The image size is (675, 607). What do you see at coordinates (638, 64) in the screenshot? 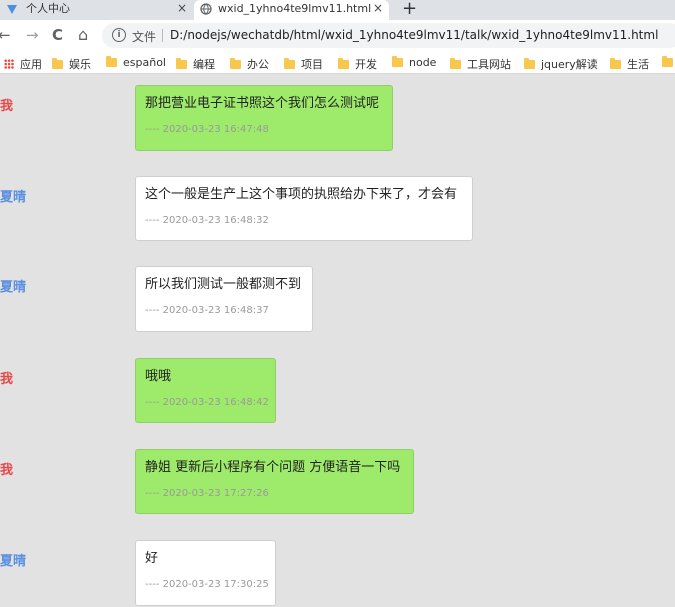
I see `bookmark-label: 生活` at bounding box center [638, 64].